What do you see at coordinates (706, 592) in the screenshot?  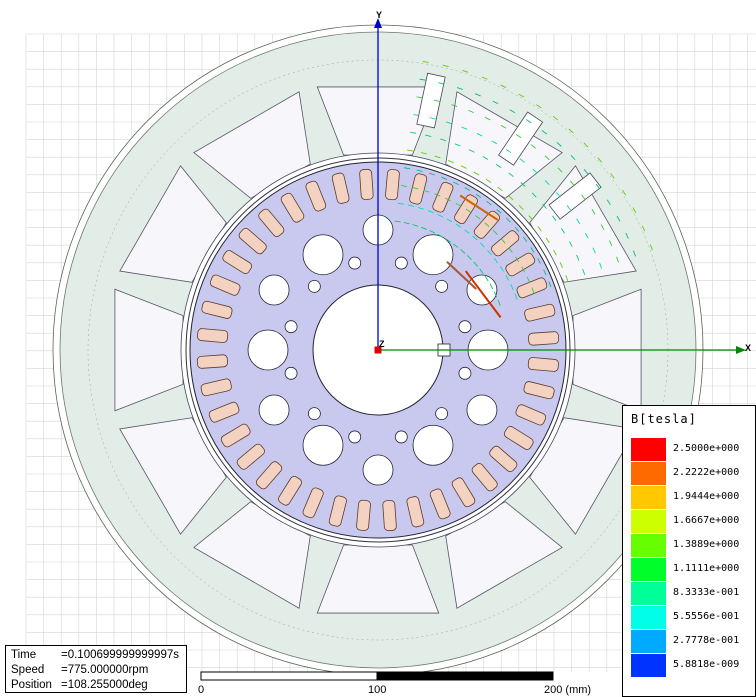 I see `legend-label: 8.3333e-001` at bounding box center [706, 592].